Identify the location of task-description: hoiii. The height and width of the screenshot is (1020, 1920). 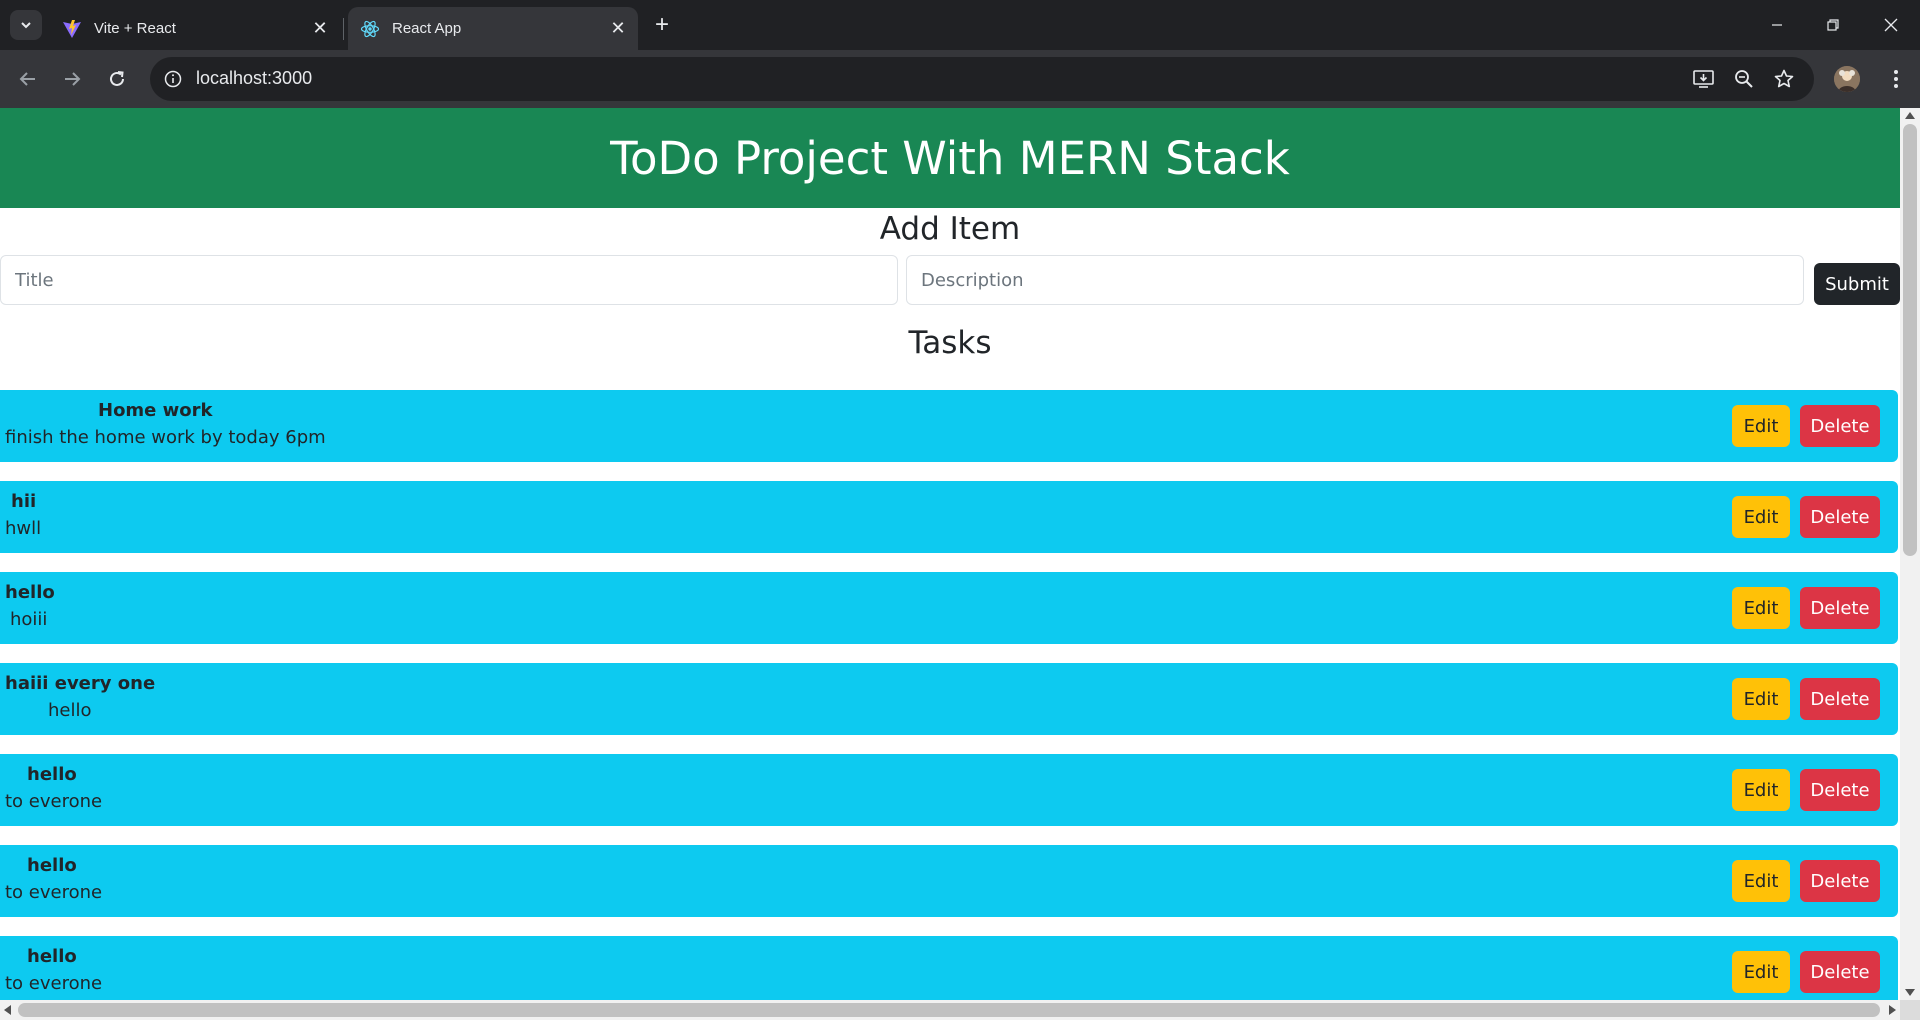
(29, 619).